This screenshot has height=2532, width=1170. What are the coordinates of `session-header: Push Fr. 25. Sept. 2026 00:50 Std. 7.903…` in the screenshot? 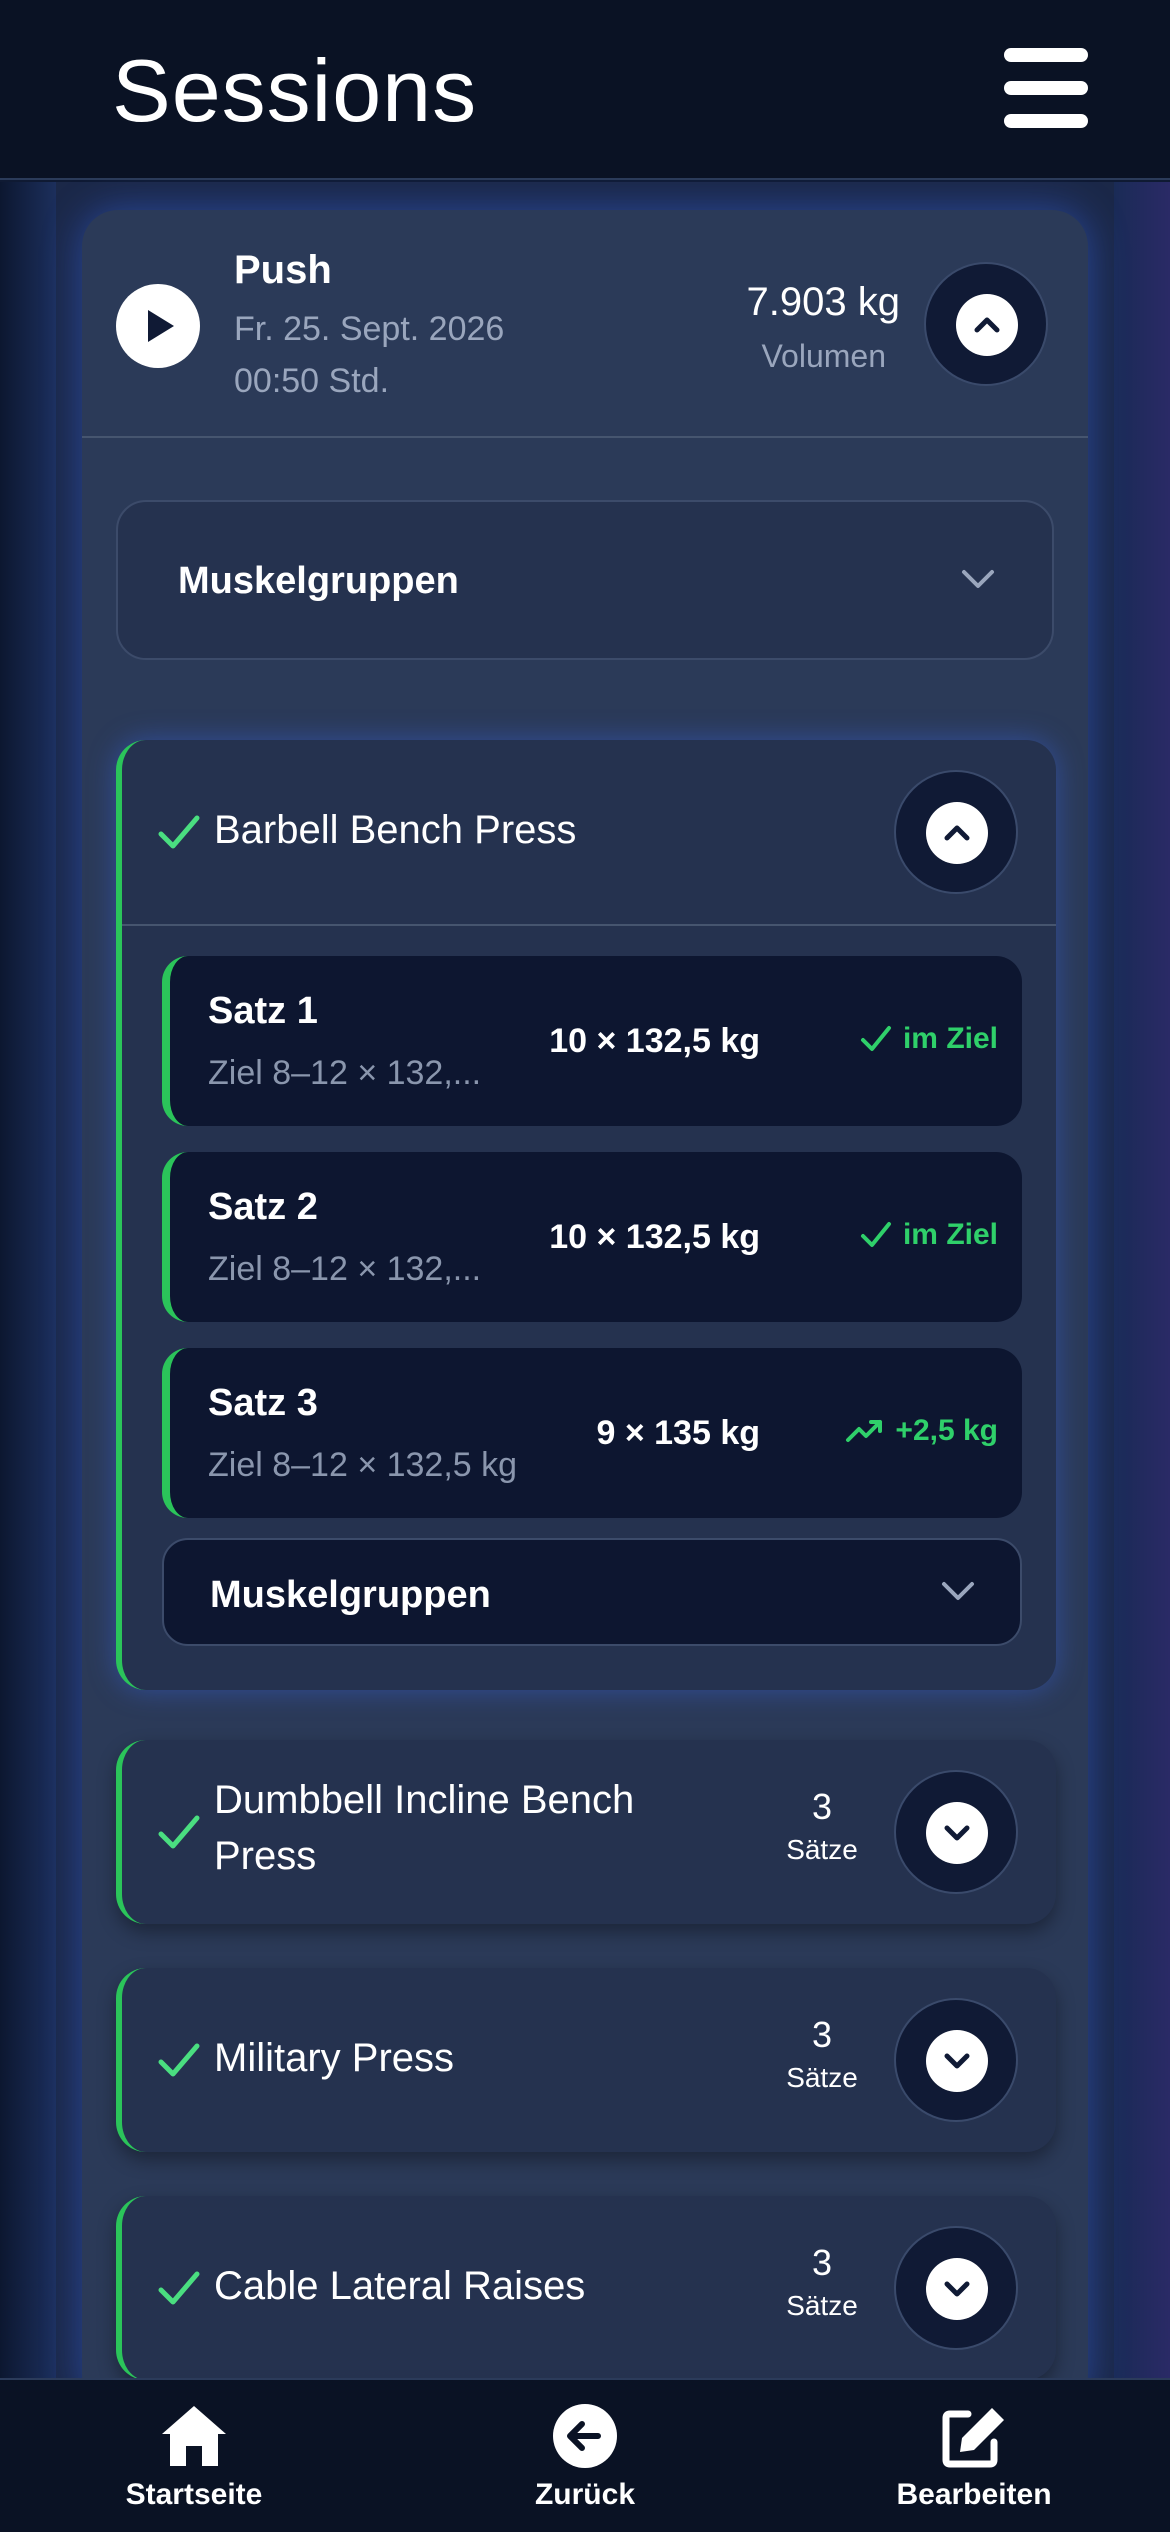 It's located at (585, 324).